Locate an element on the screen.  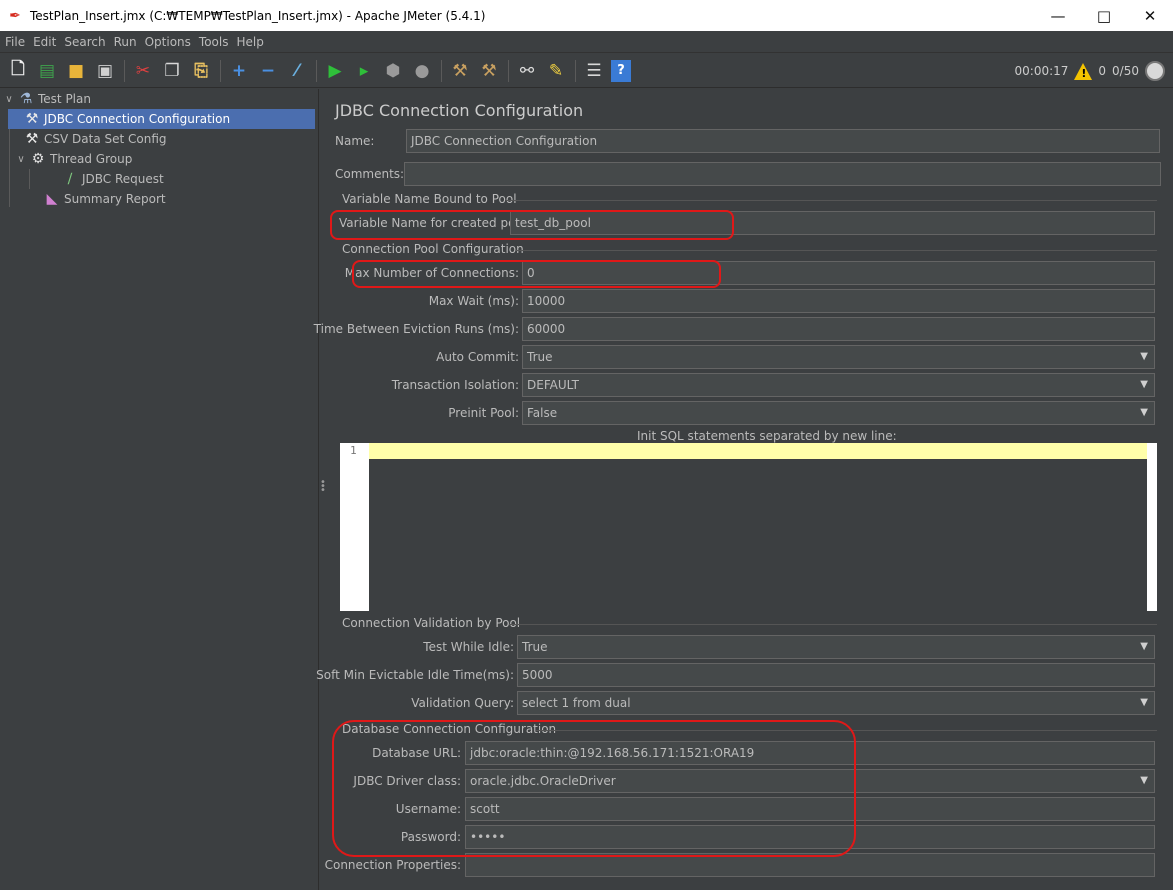
tree-item-jdbc-connection-configuration: ⚒ JDBC Connection Configuration is located at coordinates (161, 119).